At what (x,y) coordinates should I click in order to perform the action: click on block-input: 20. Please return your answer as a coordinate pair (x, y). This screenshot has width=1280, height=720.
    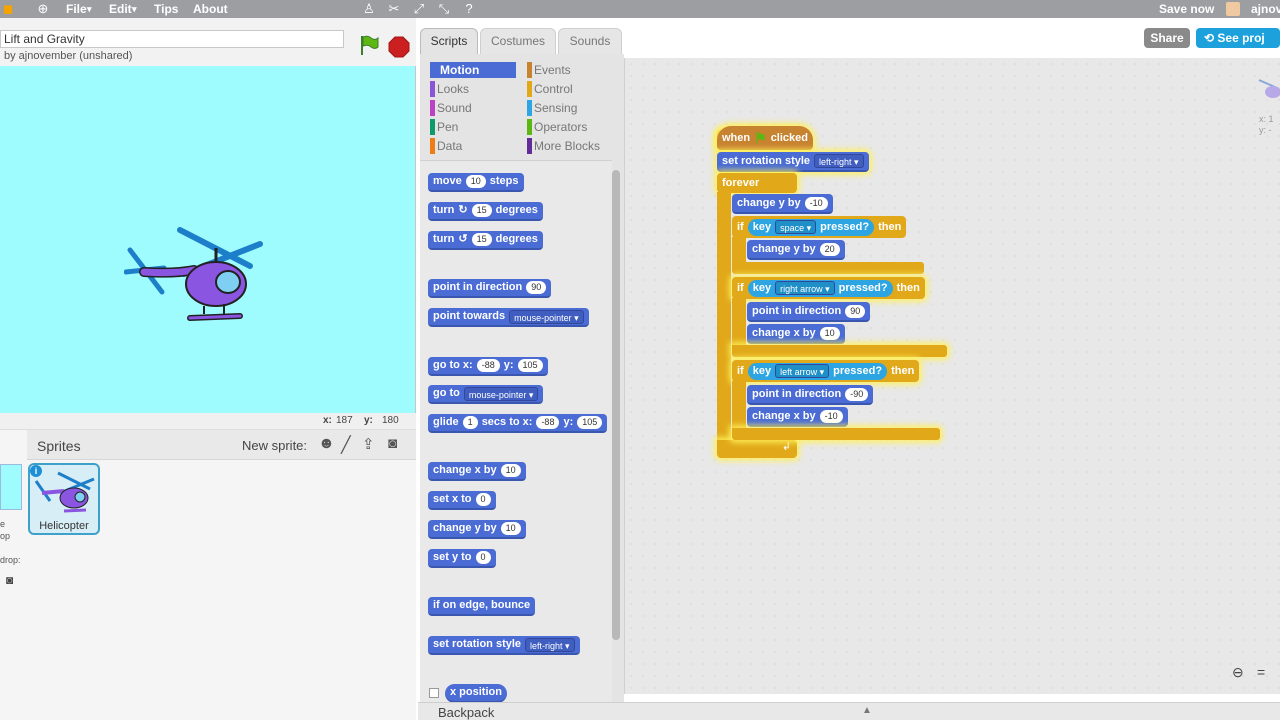
    Looking at the image, I should click on (829, 249).